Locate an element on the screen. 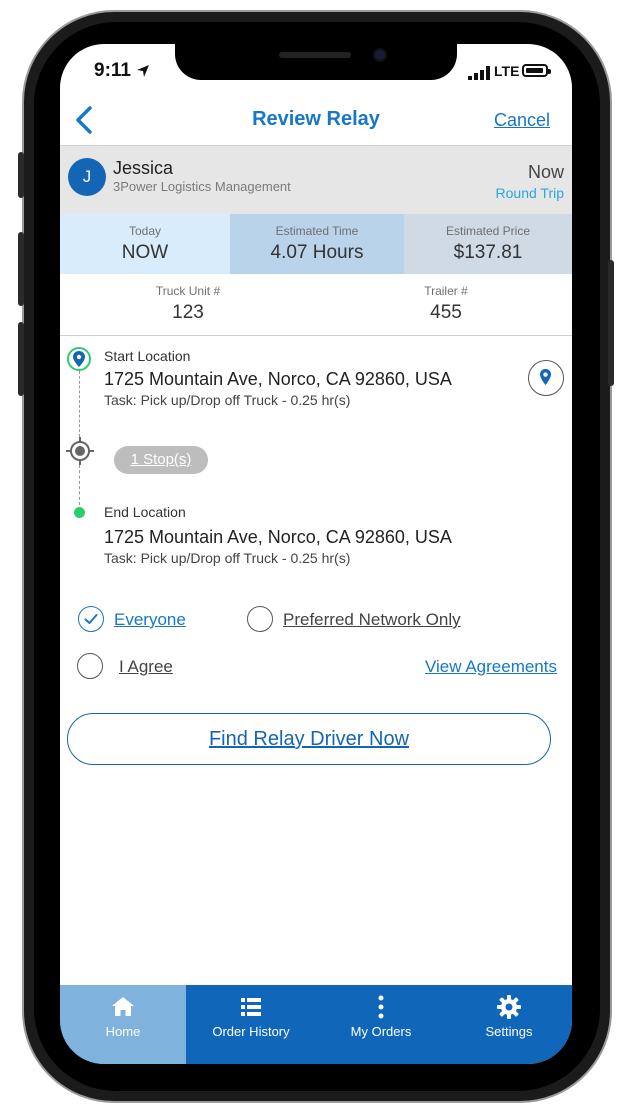  truck-unit-label: Truck Unit # is located at coordinates (188, 291).